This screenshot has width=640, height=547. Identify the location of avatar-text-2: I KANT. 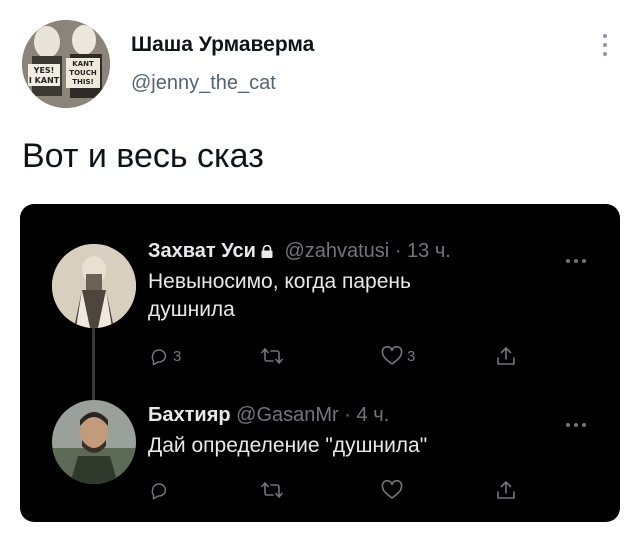
(44, 80).